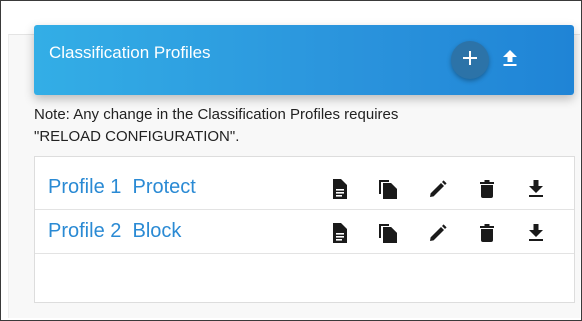 The width and height of the screenshot is (582, 321). Describe the element at coordinates (137, 136) in the screenshot. I see `note-line-2: "RELOAD CONFIGURATION".` at that location.